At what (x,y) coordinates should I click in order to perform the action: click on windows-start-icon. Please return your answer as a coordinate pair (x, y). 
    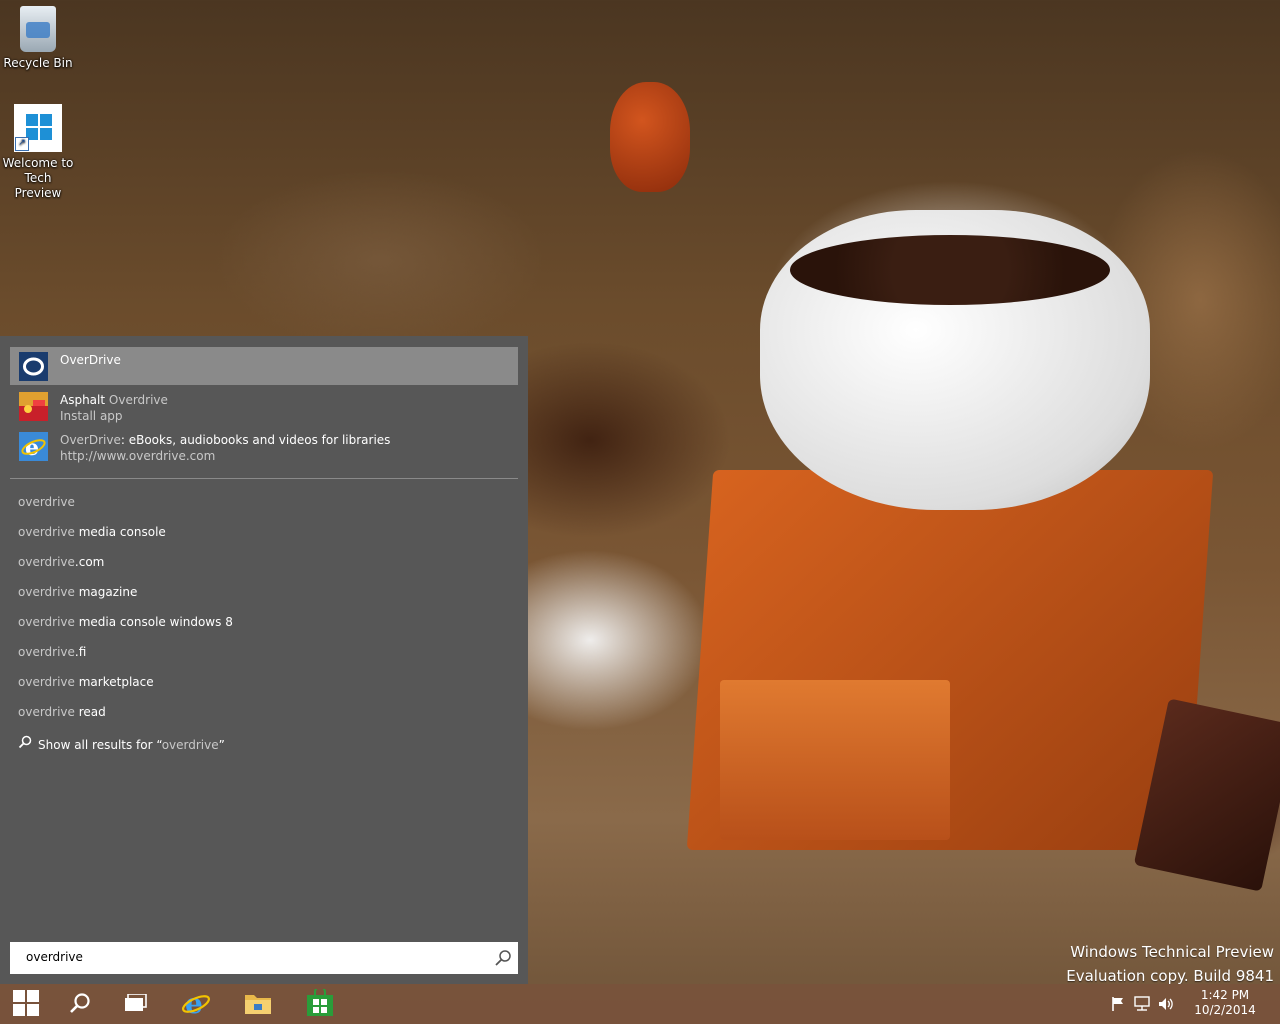
    Looking at the image, I should click on (26, 1004).